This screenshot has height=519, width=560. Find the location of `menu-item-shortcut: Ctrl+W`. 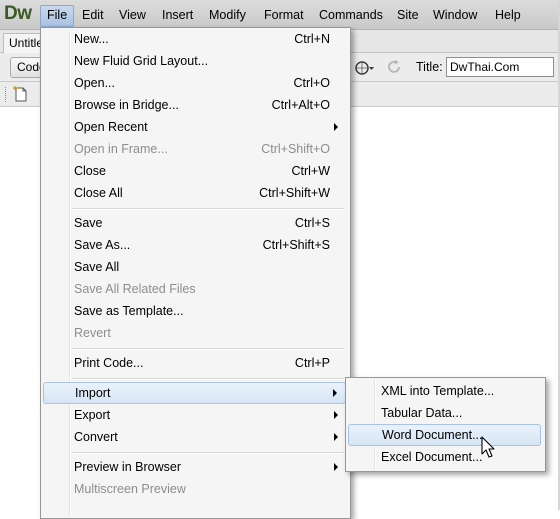

menu-item-shortcut: Ctrl+W is located at coordinates (310, 171).